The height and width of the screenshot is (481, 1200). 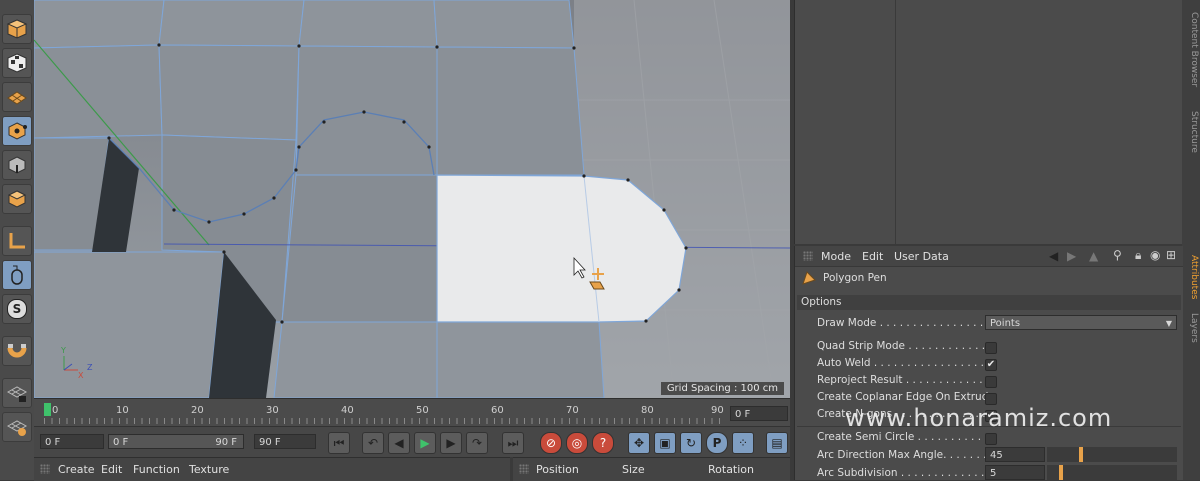 I want to click on timeline-ruler: 0 10 20 30 40 50 60 70 80 90 0 F, so click(x=412, y=412).